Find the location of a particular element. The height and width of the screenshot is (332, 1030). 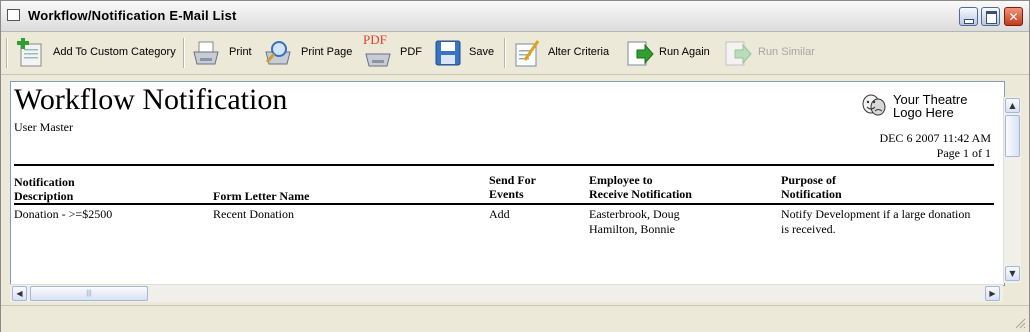

title-bar: Workflow/Notification E-Mail List ✕ is located at coordinates (515, 16).